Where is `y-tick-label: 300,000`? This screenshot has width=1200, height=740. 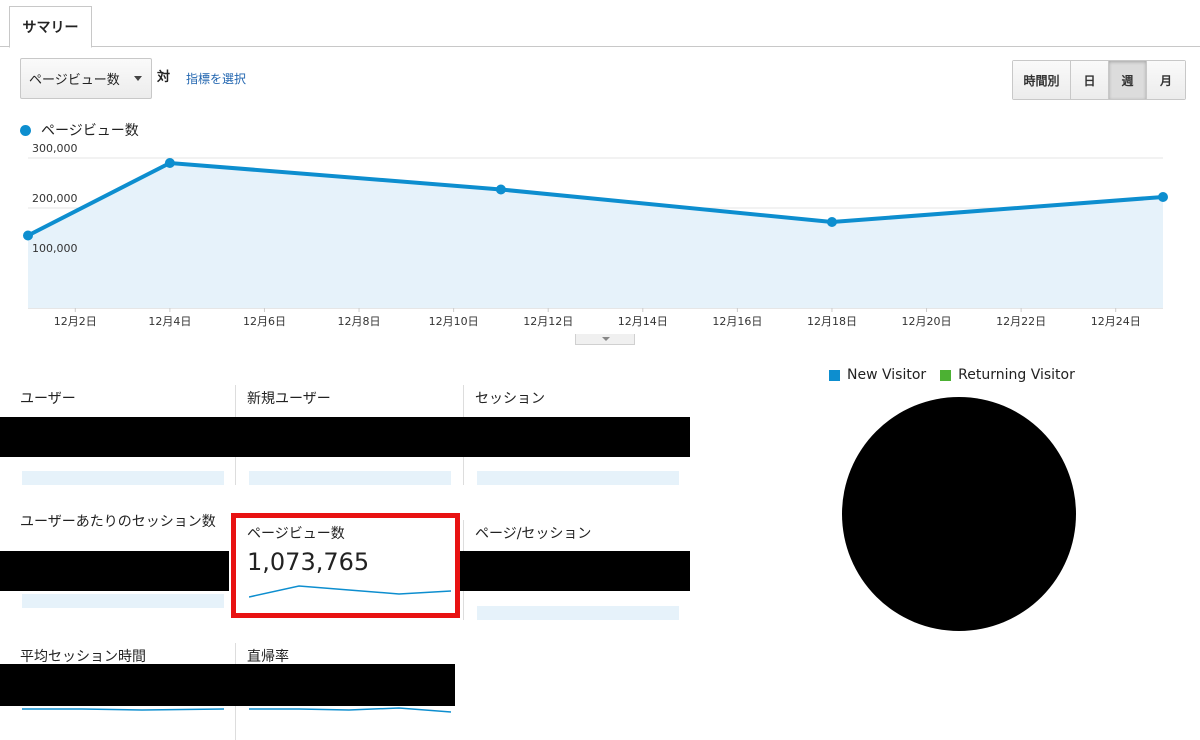 y-tick-label: 300,000 is located at coordinates (55, 148).